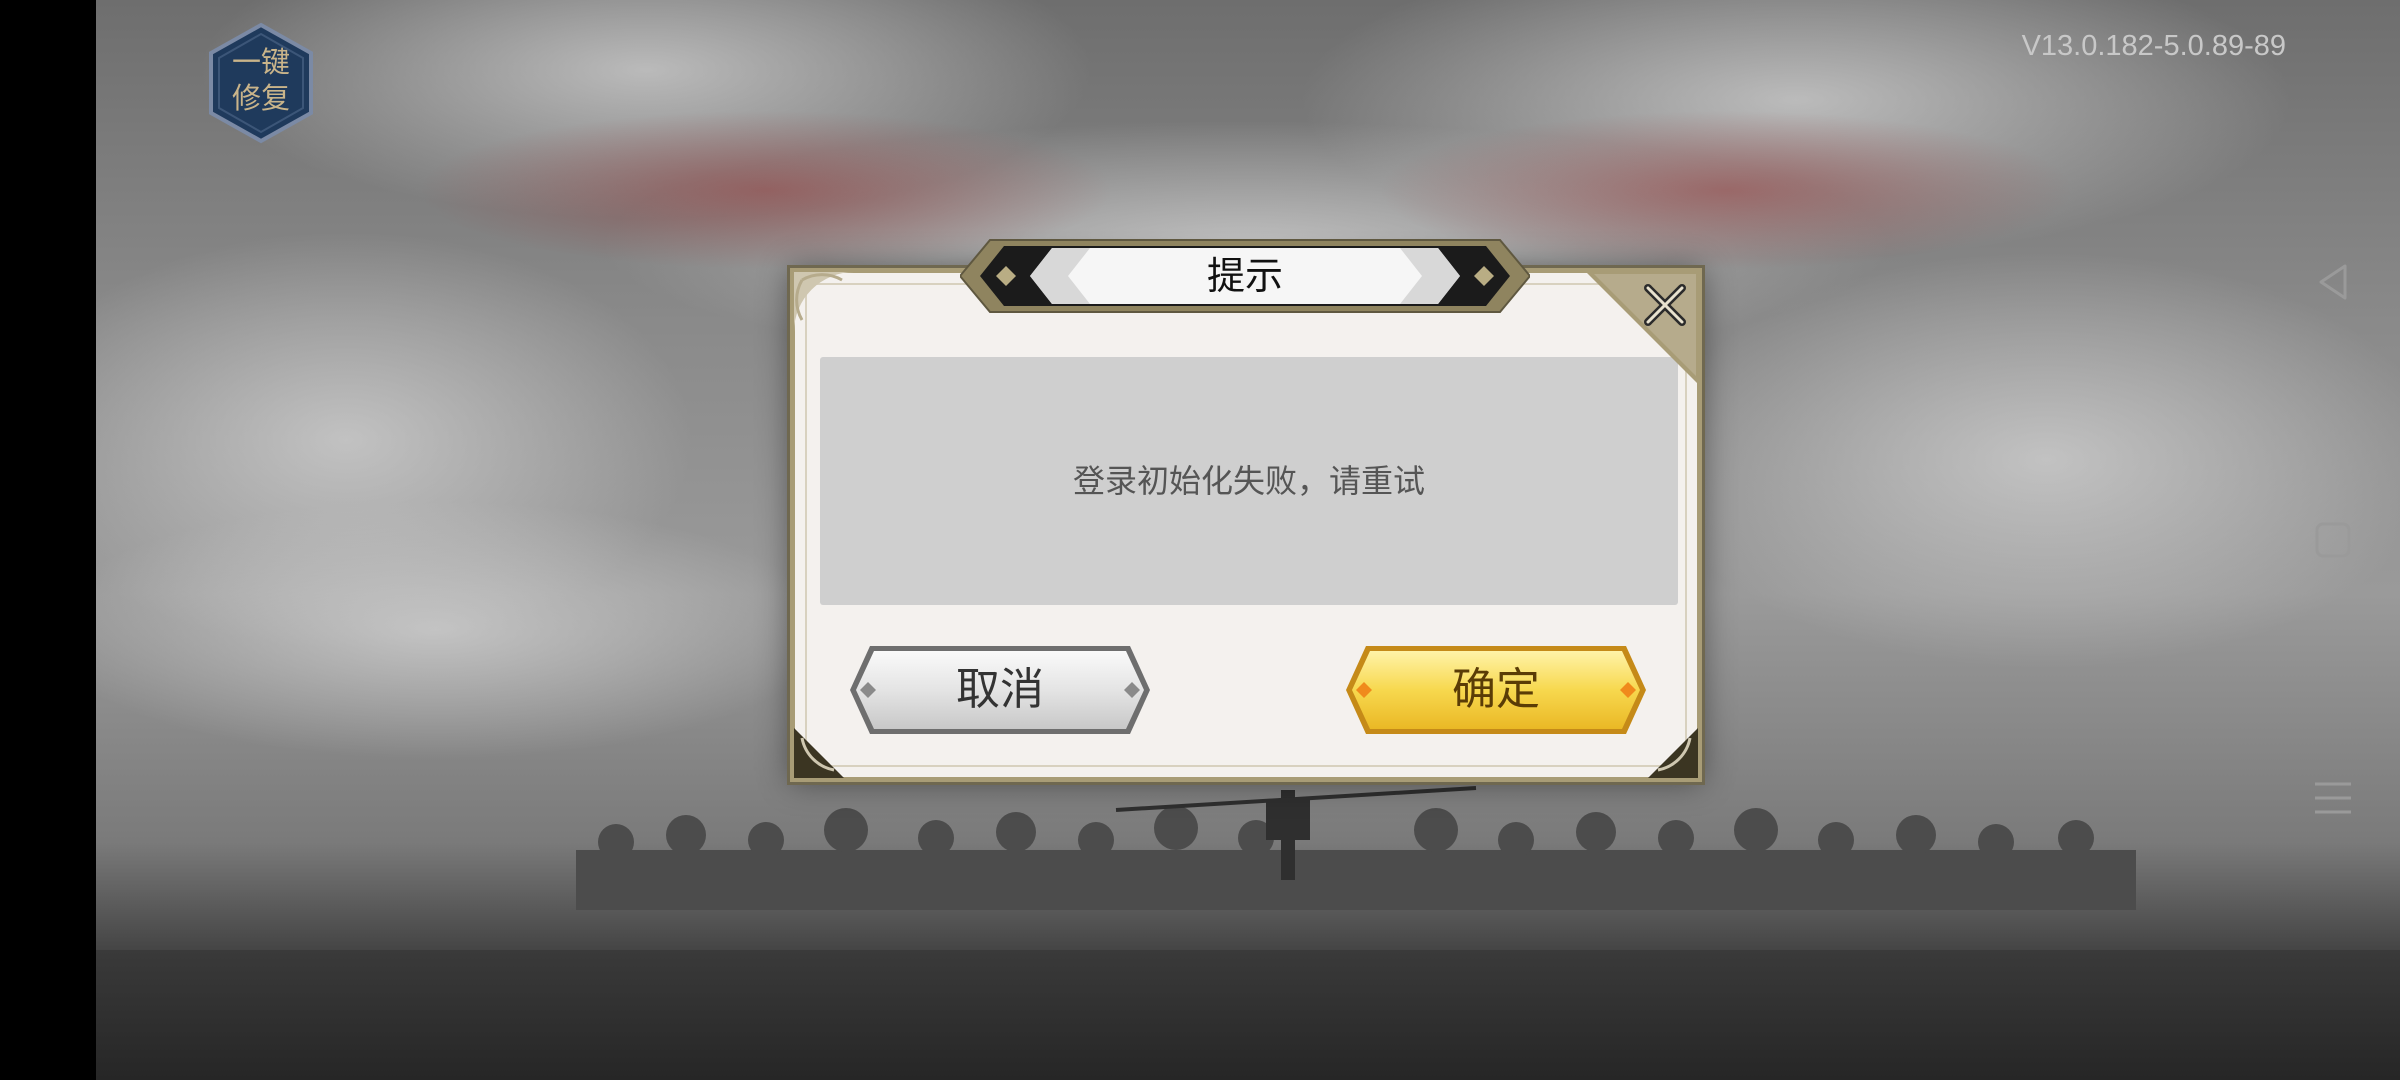 Image resolution: width=2400 pixels, height=1080 pixels. Describe the element at coordinates (2333, 798) in the screenshot. I see `menu-icon` at that location.